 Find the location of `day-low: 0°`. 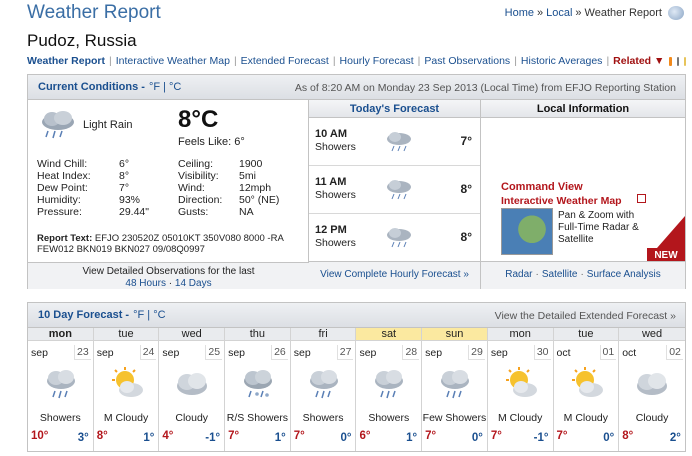

day-low: 0° is located at coordinates (346, 438).